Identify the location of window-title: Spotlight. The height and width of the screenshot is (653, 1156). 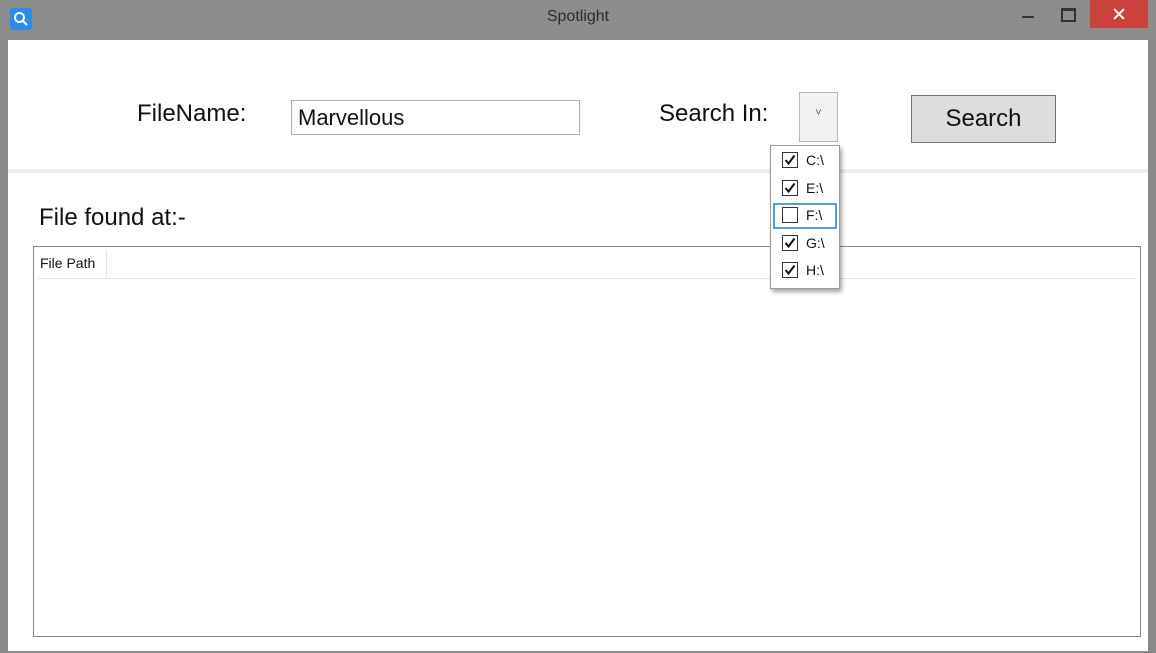
(578, 16).